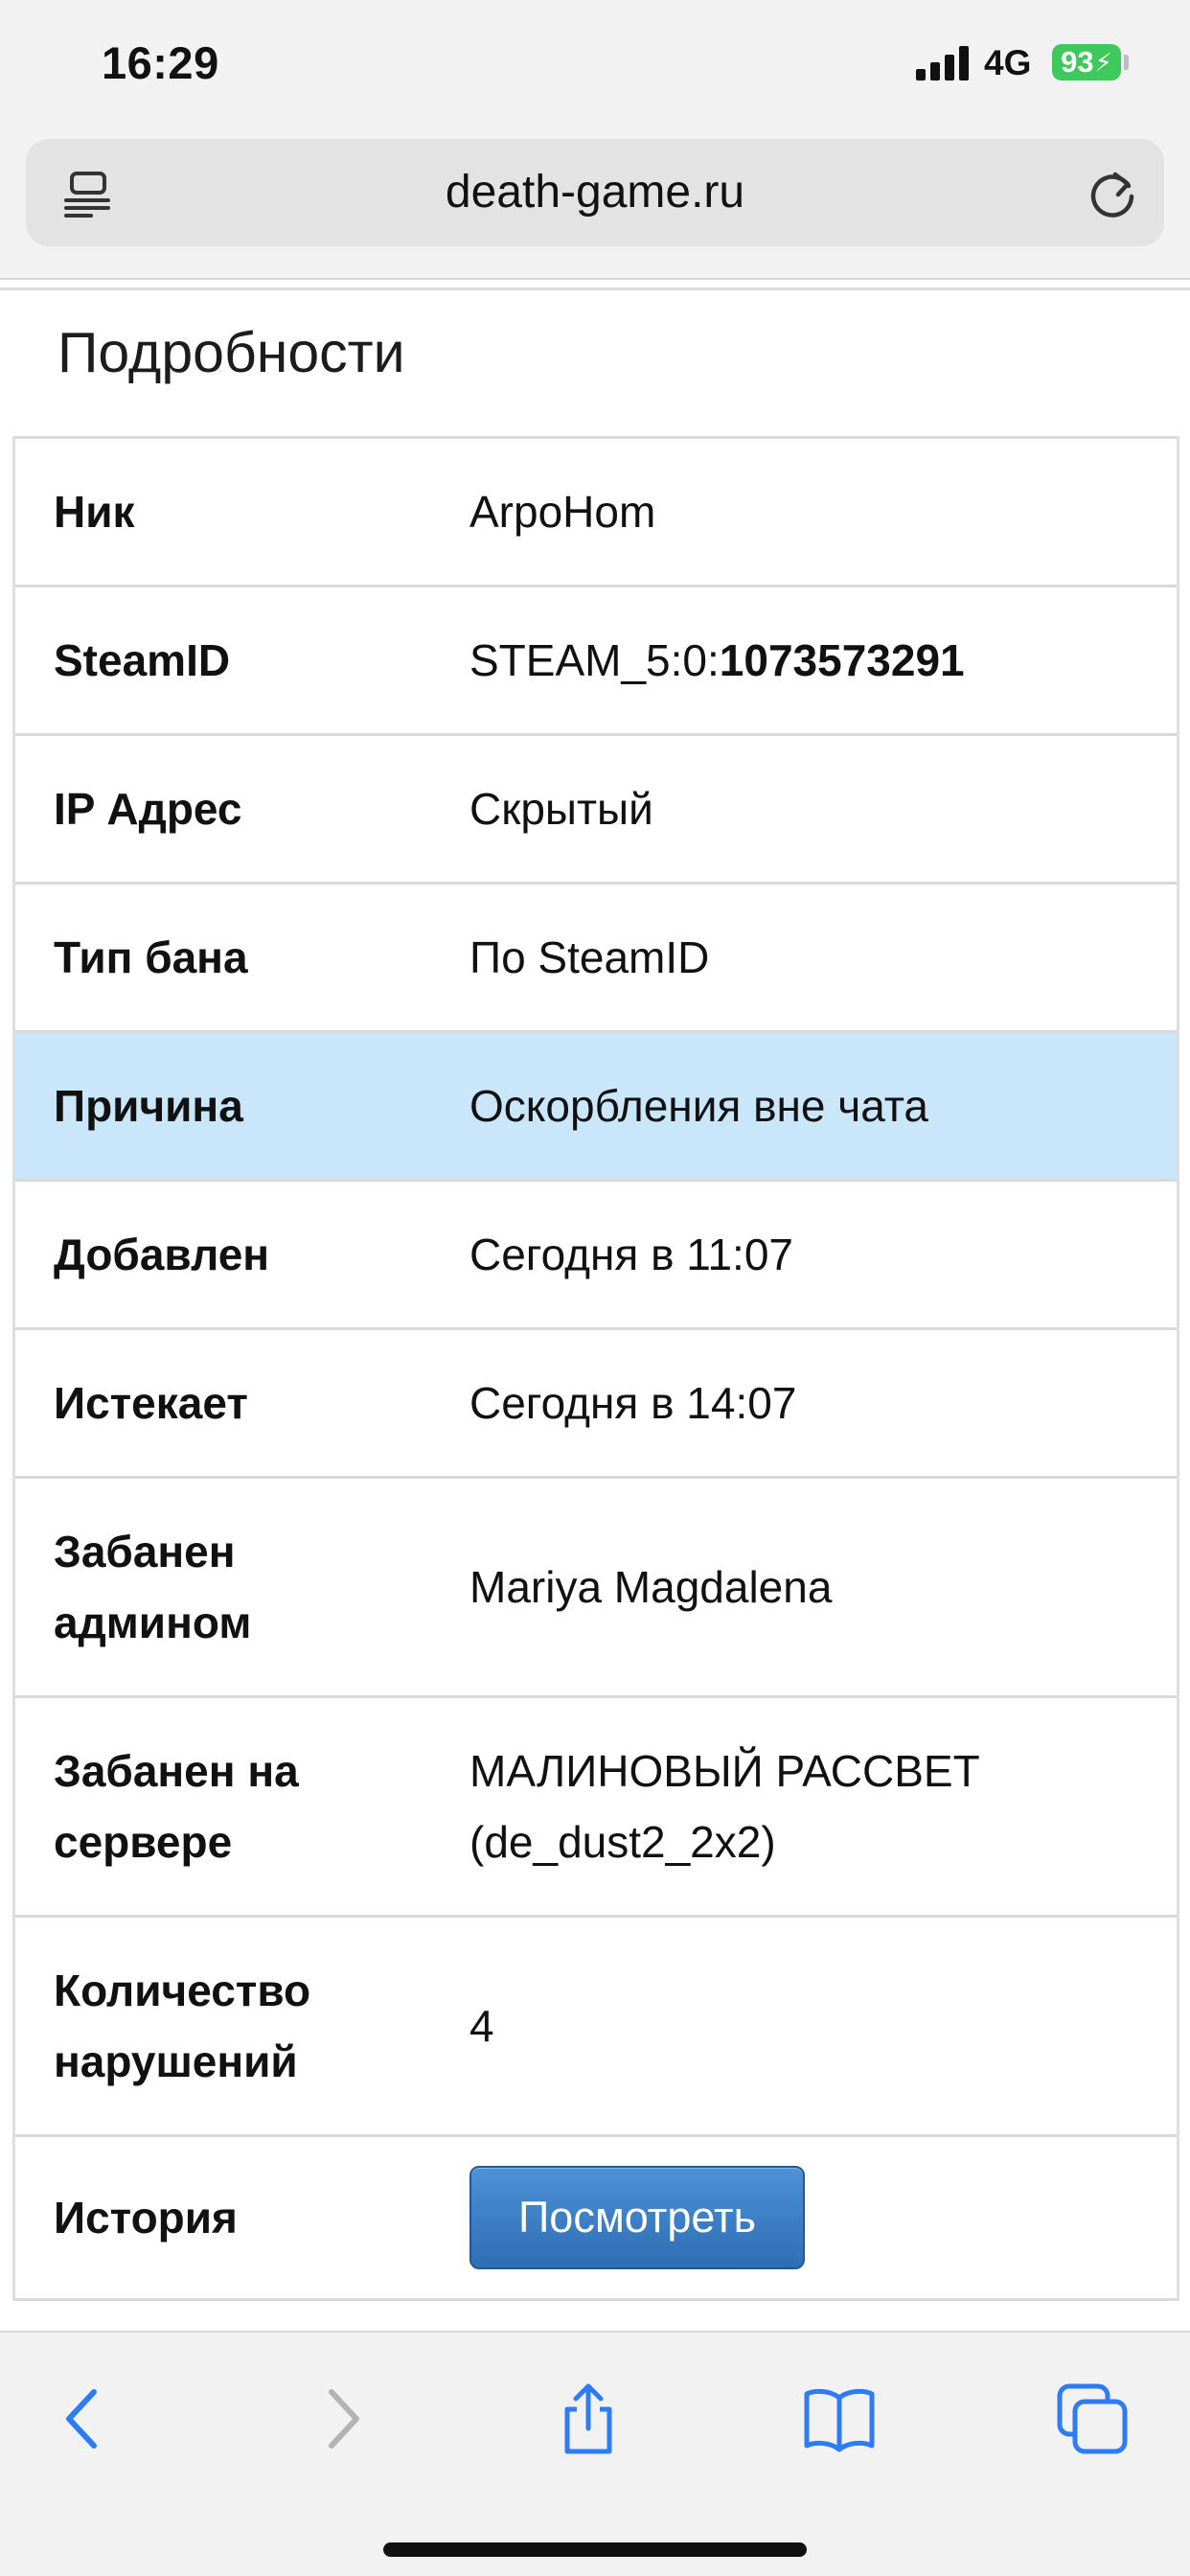 Image resolution: width=1190 pixels, height=2576 pixels. I want to click on bookmarks-icon, so click(840, 2418).